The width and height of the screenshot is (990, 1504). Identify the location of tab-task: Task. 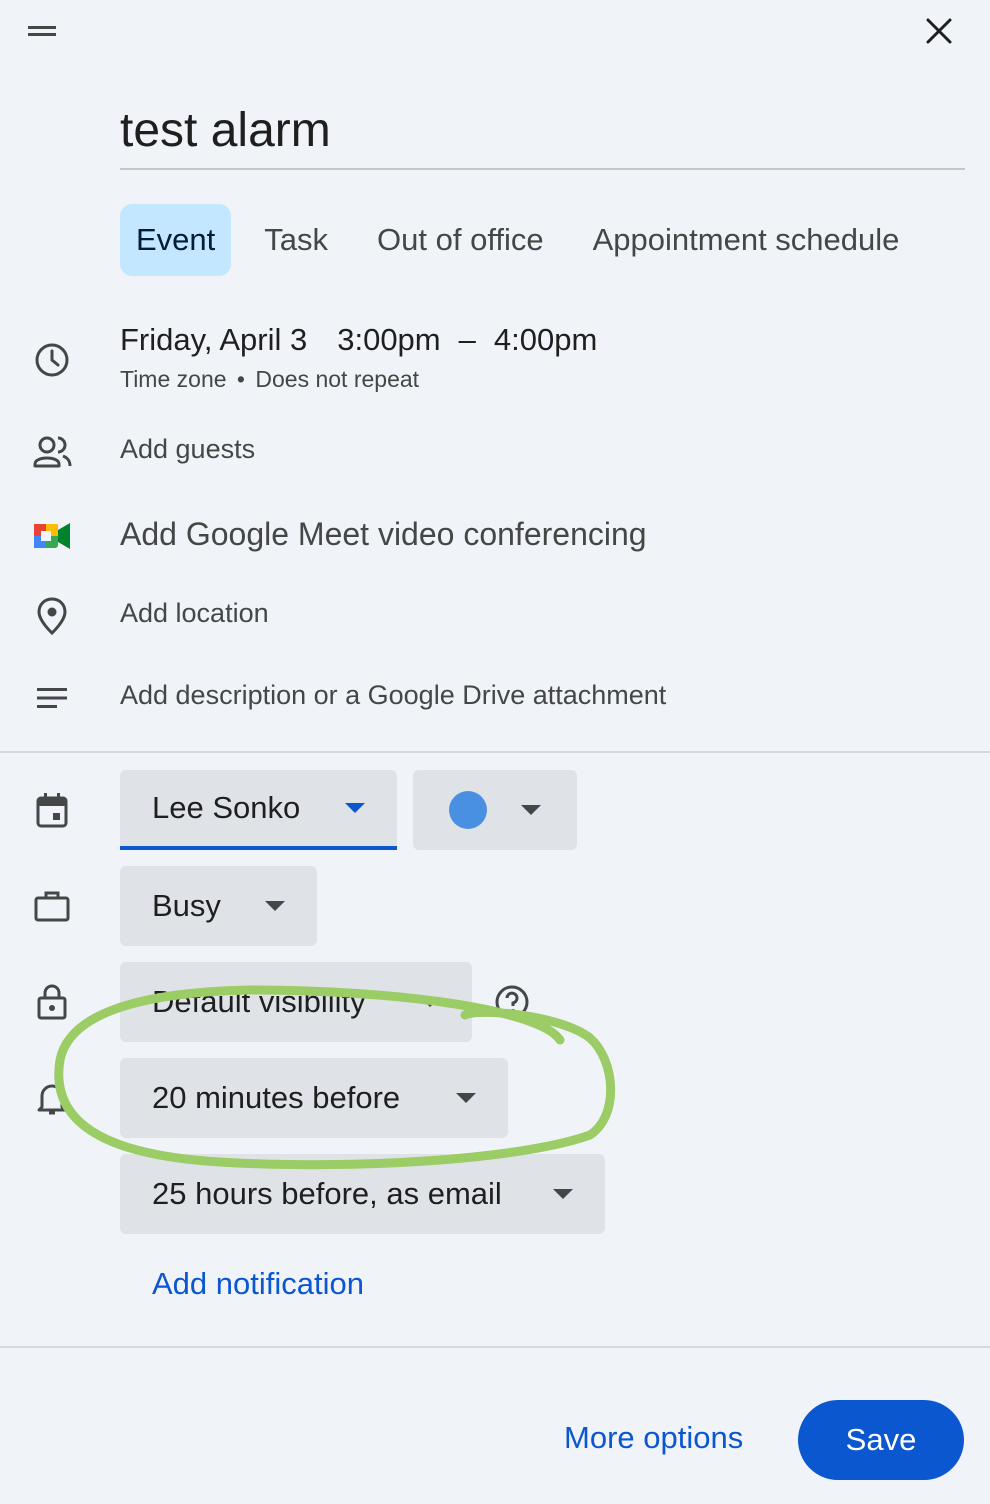
(296, 240).